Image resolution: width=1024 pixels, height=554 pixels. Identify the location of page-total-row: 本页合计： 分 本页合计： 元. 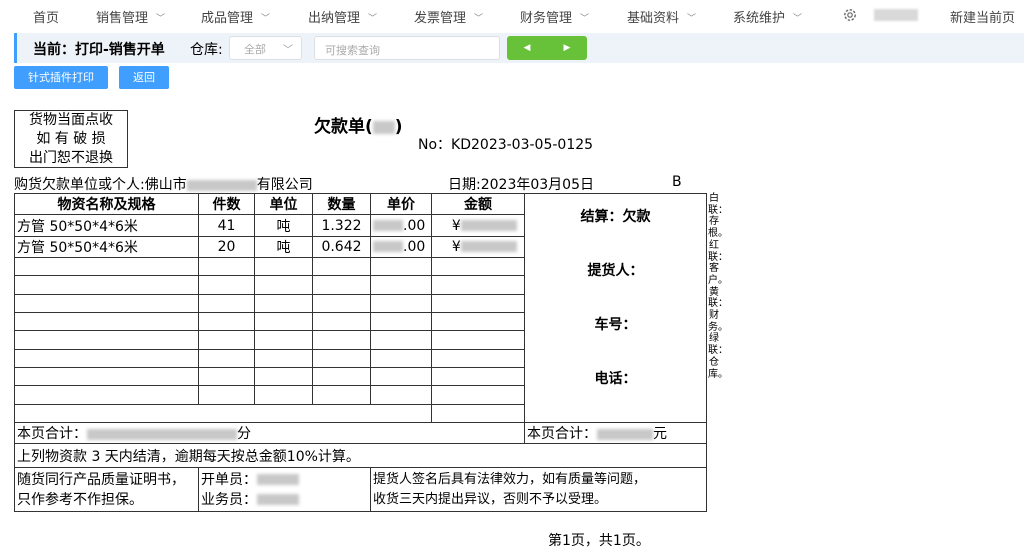
(360, 433).